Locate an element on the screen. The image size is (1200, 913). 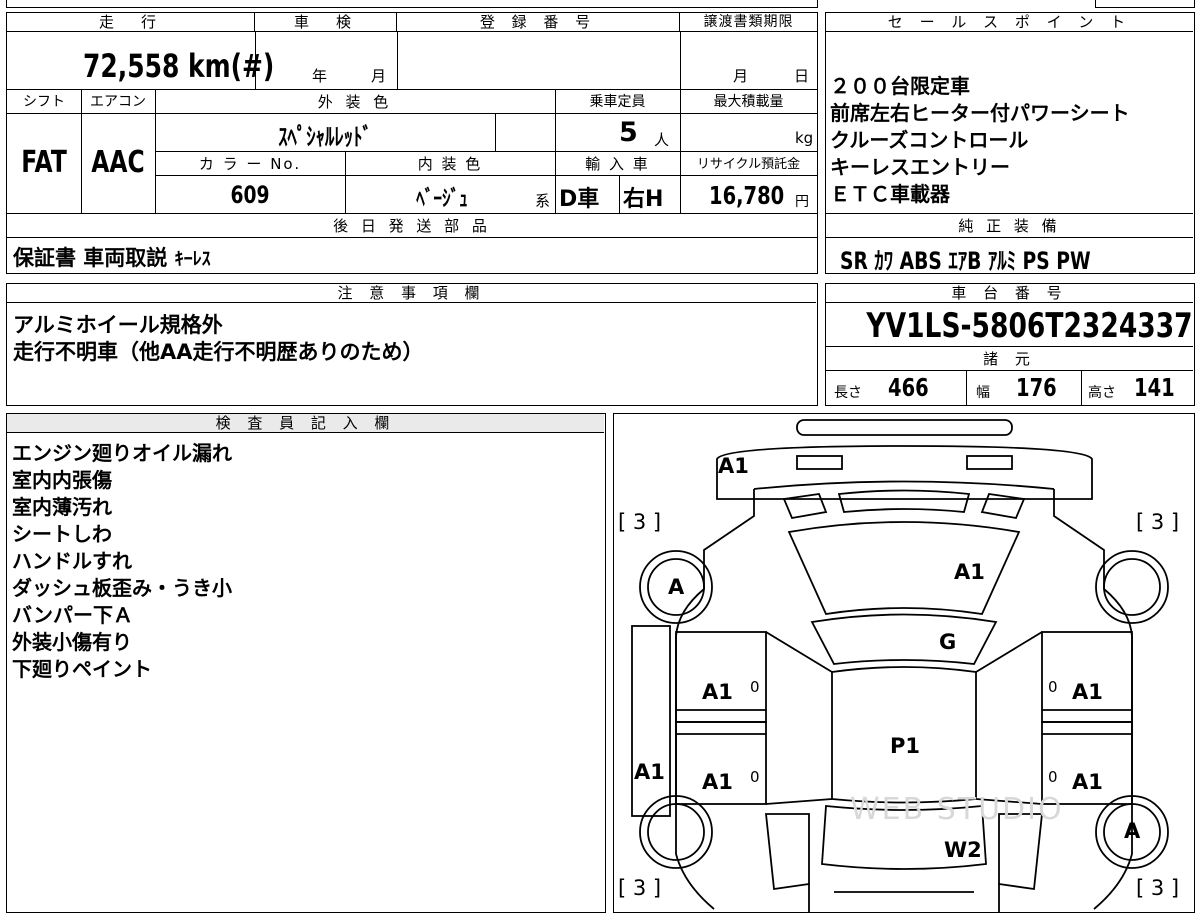
later-parts-value: 保証書 車両取説 ｷｰﾚｽ is located at coordinates (112, 257).